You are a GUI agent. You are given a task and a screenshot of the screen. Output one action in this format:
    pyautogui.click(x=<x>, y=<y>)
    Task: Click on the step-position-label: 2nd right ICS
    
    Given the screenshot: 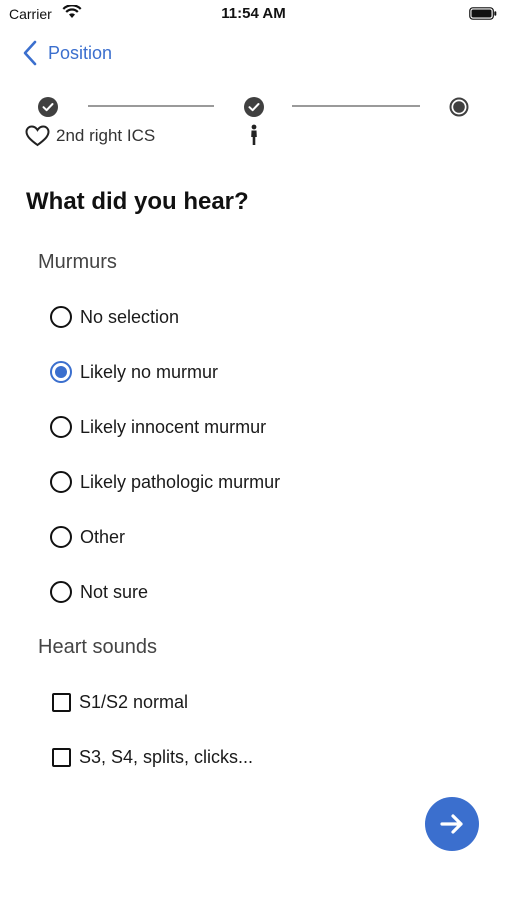 What is the action you would take?
    pyautogui.click(x=90, y=136)
    